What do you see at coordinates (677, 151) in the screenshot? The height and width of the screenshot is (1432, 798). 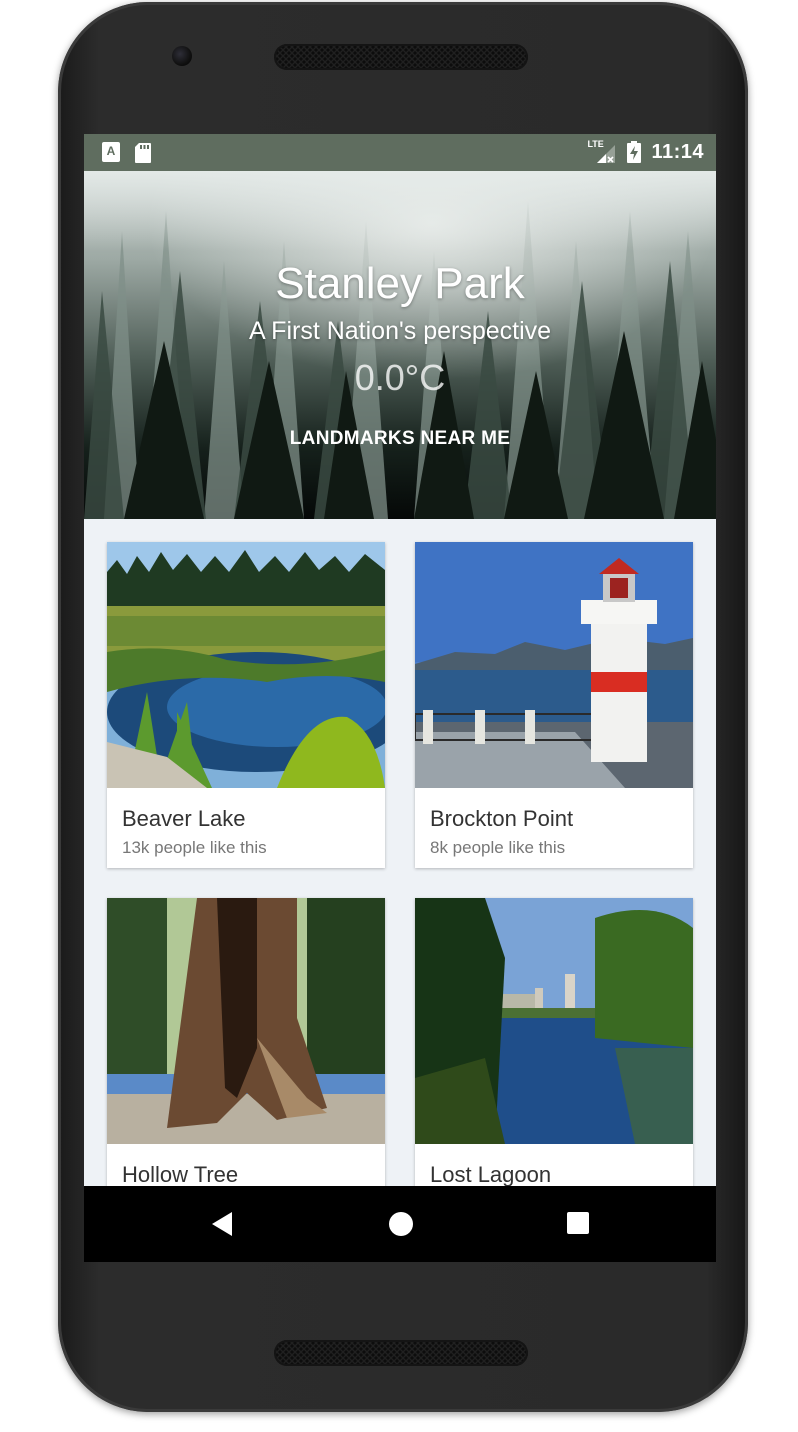 I see `status-time: 11:14` at bounding box center [677, 151].